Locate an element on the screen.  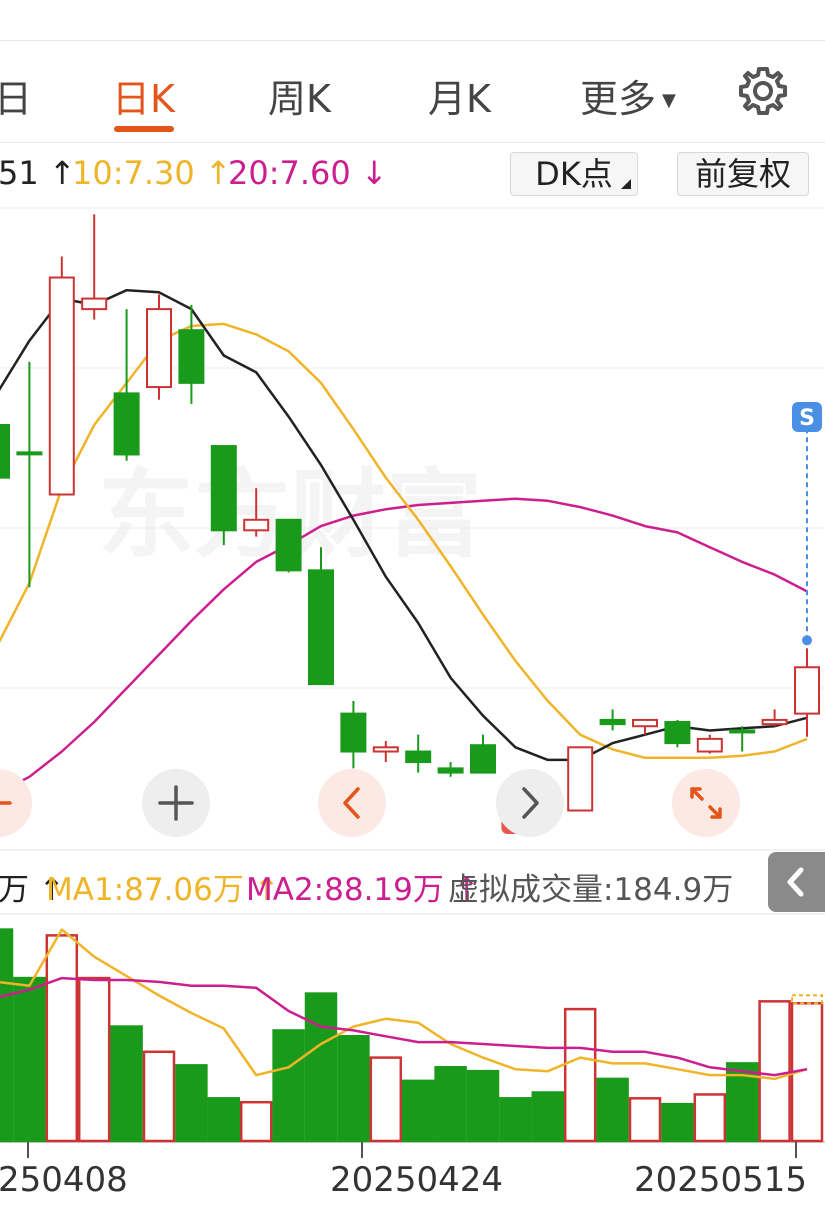
scroll-right-bg is located at coordinates (530, 803).